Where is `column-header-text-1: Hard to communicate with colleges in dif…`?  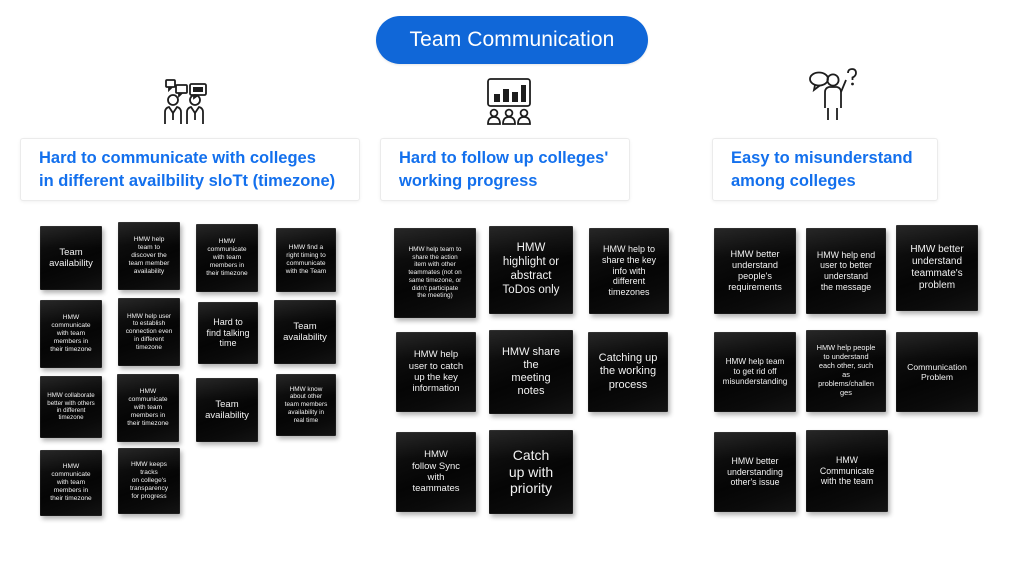 column-header-text-1: Hard to communicate with colleges in dif… is located at coordinates (187, 169).